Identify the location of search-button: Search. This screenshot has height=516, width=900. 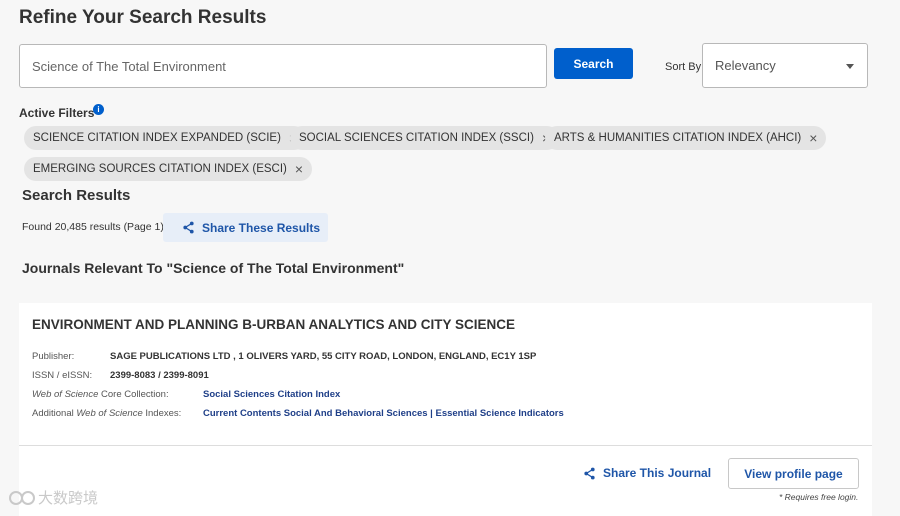
(593, 63).